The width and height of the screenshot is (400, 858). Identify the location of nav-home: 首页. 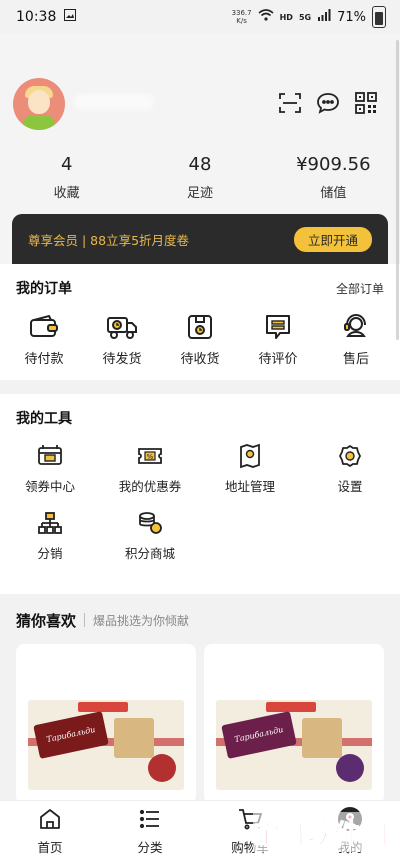
(50, 829).